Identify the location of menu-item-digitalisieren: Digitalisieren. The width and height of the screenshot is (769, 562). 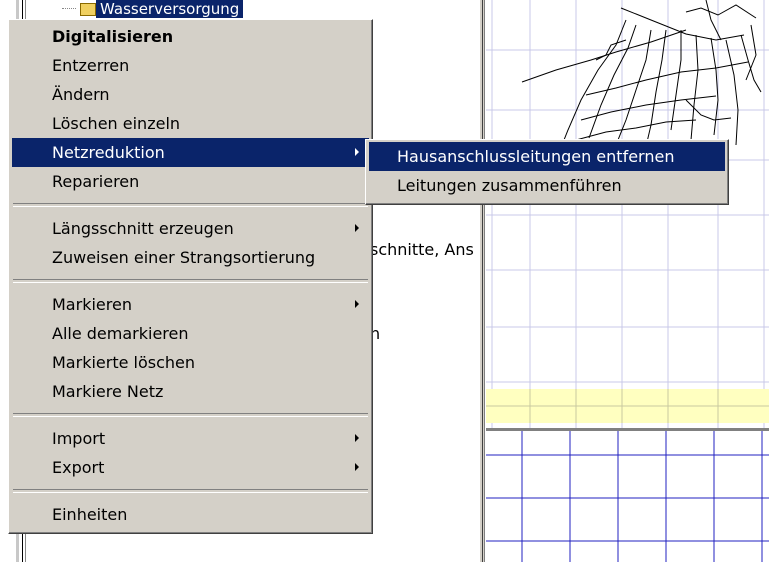
(190, 36).